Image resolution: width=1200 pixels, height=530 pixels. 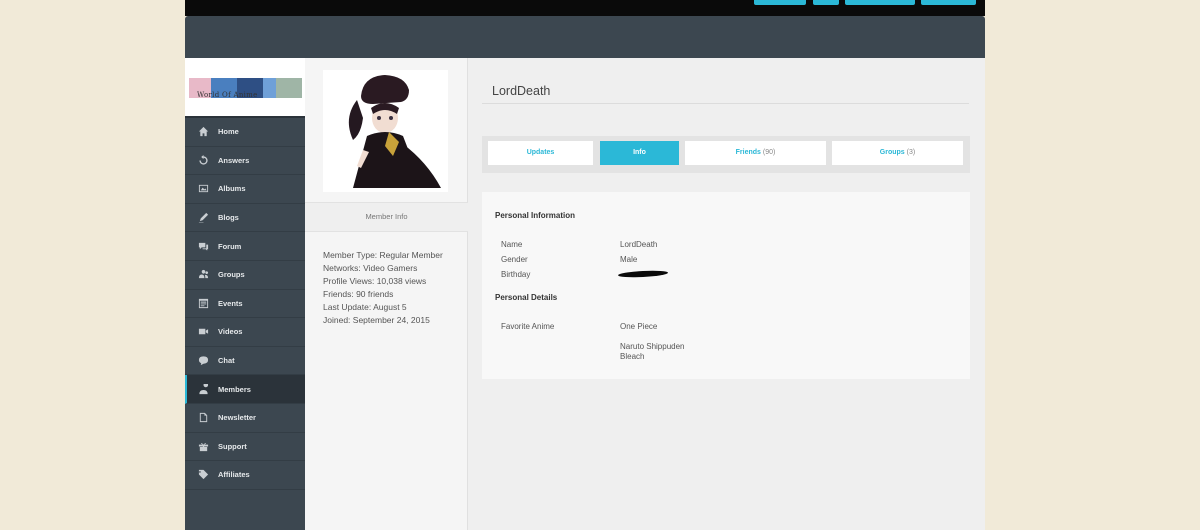 What do you see at coordinates (232, 189) in the screenshot?
I see `sidebar-item-label: Albums` at bounding box center [232, 189].